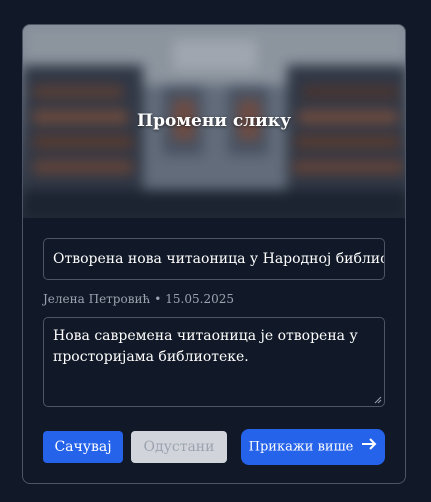  Describe the element at coordinates (97, 299) in the screenshot. I see `author-name: Јелена Петровић` at that location.